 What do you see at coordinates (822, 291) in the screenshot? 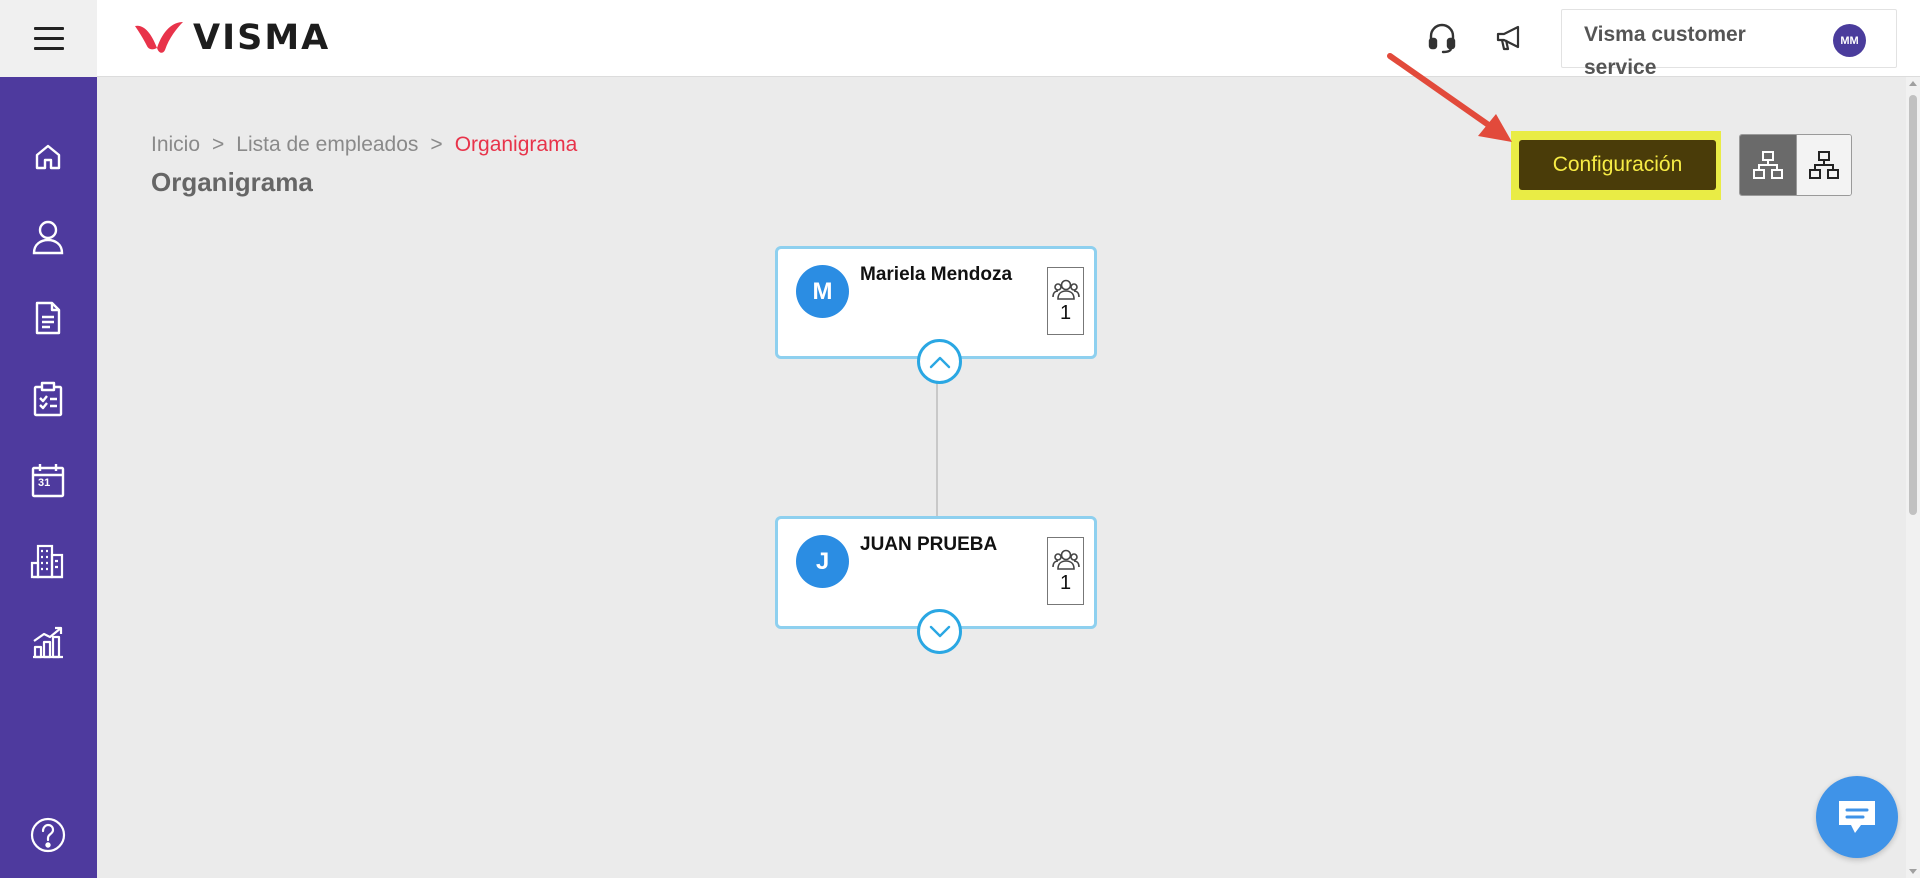
I see `node-avatar: M` at bounding box center [822, 291].